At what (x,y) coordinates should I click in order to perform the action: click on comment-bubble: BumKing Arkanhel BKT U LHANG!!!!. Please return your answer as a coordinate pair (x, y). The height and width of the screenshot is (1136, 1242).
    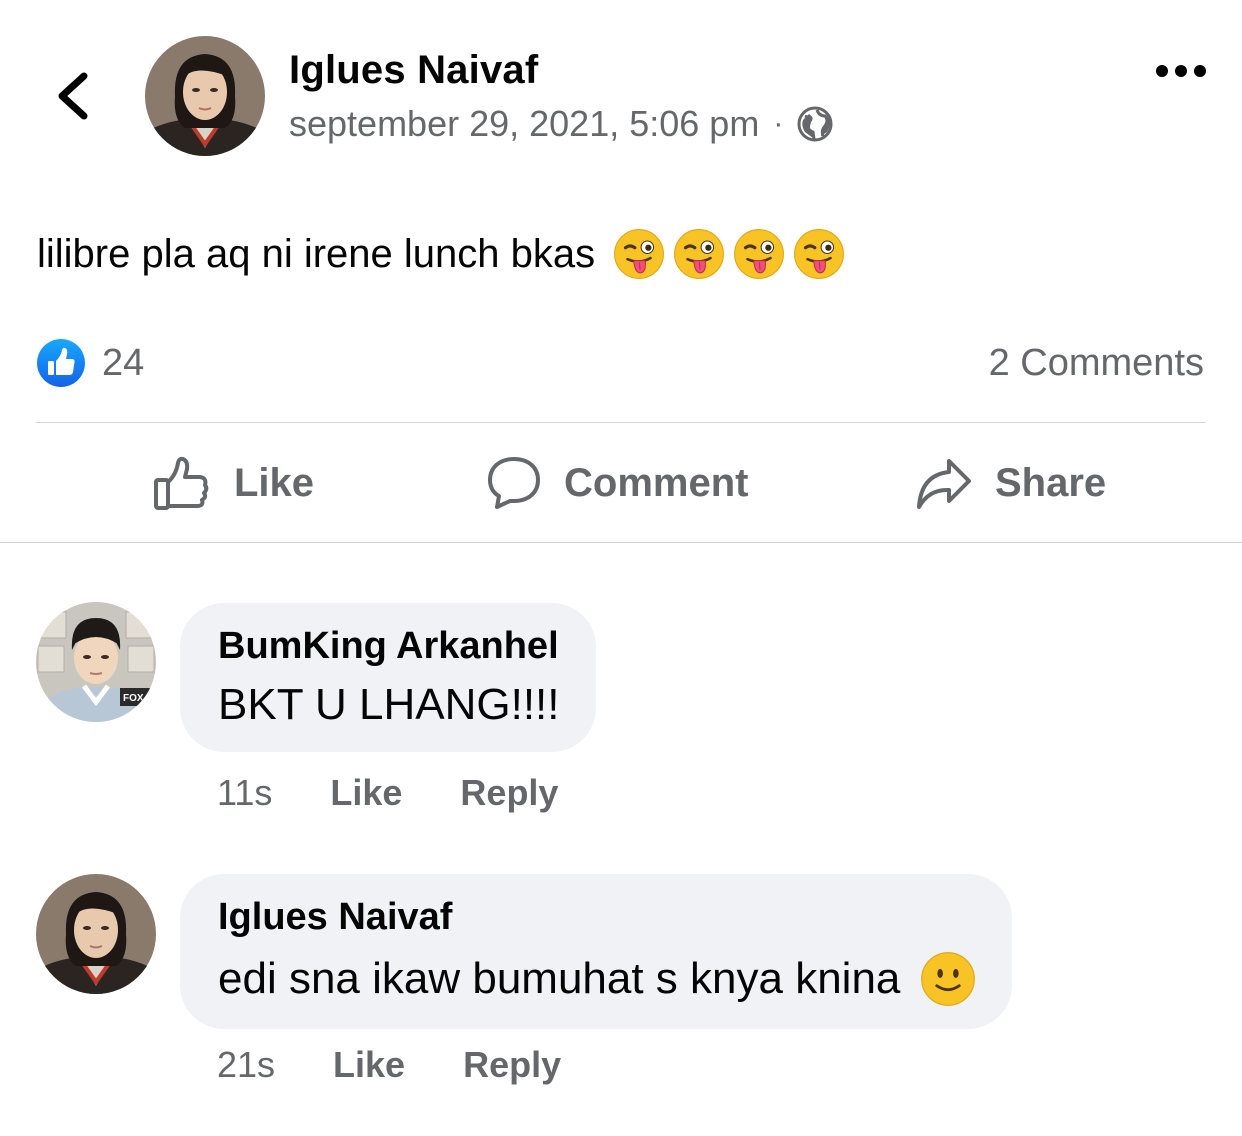
    Looking at the image, I should click on (388, 677).